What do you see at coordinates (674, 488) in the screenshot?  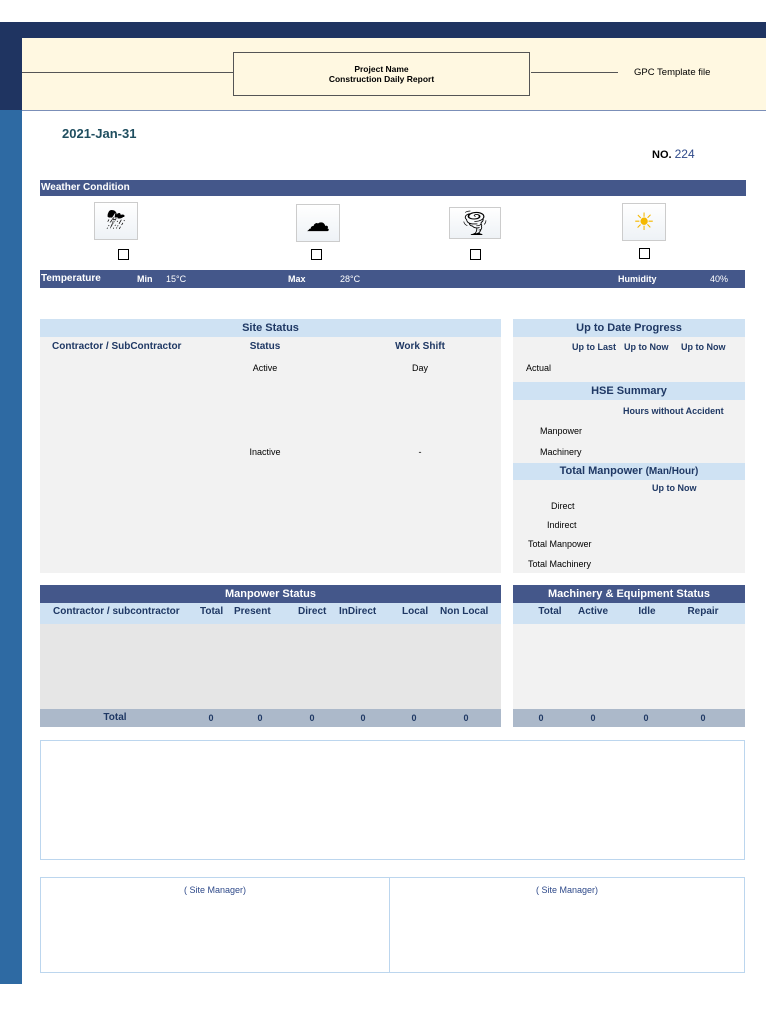 I see `col-tm-up-to-now: Up to Now` at bounding box center [674, 488].